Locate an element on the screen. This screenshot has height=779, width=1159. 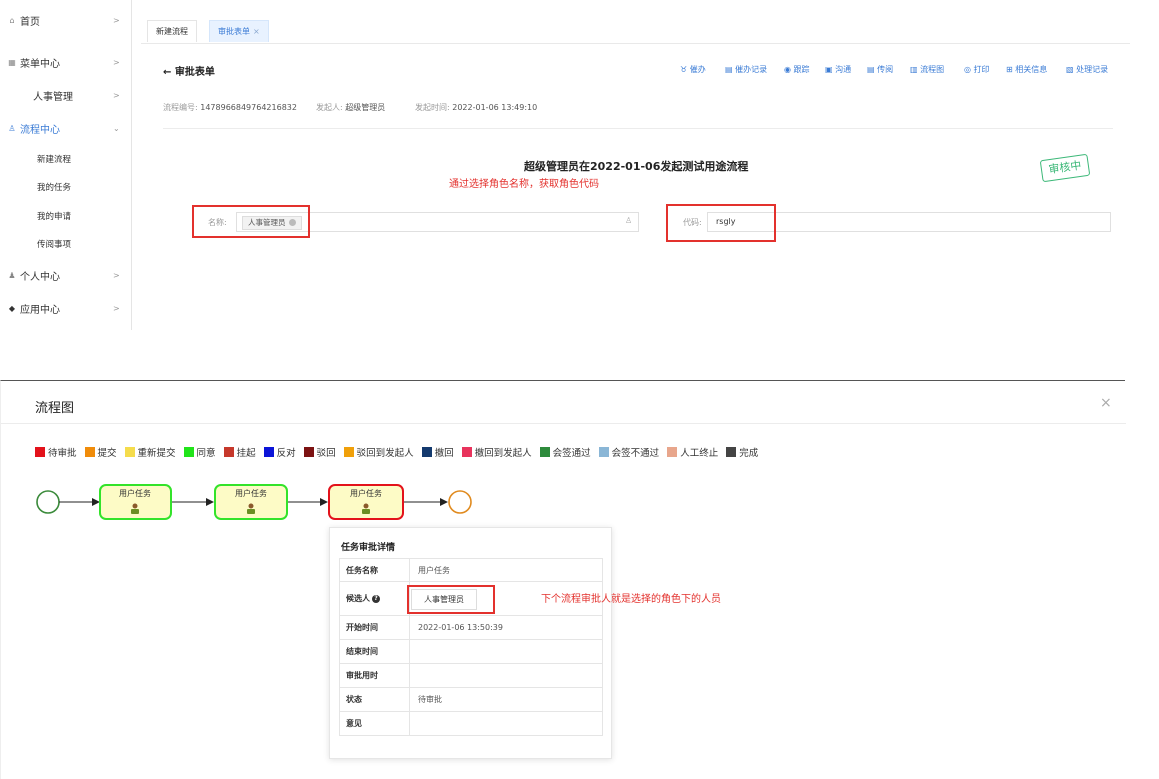
flow-diagram: 用户任务 用户任务 用户任务 is located at coordinates (254, 502).